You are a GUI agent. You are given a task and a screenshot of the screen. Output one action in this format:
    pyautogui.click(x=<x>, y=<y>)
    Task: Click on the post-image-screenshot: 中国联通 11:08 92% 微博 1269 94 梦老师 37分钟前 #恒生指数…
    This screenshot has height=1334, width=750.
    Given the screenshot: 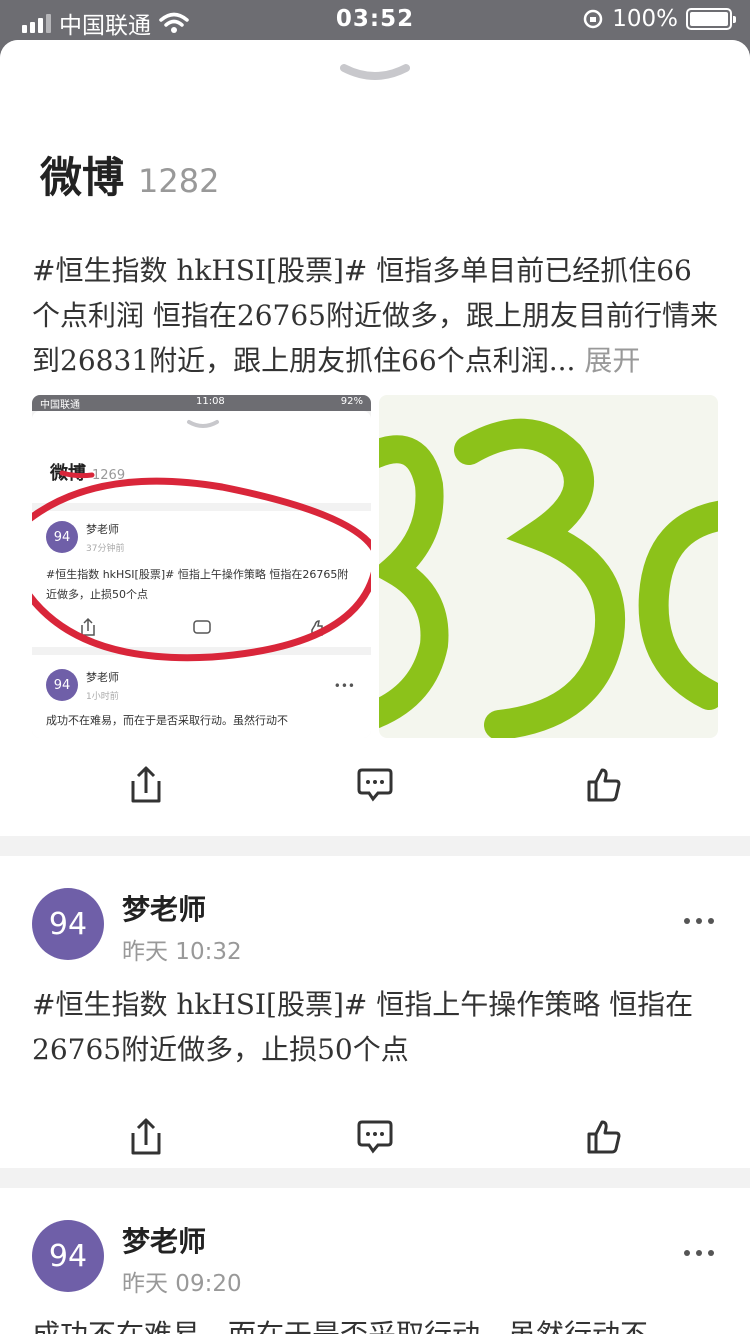 What is the action you would take?
    pyautogui.click(x=201, y=566)
    